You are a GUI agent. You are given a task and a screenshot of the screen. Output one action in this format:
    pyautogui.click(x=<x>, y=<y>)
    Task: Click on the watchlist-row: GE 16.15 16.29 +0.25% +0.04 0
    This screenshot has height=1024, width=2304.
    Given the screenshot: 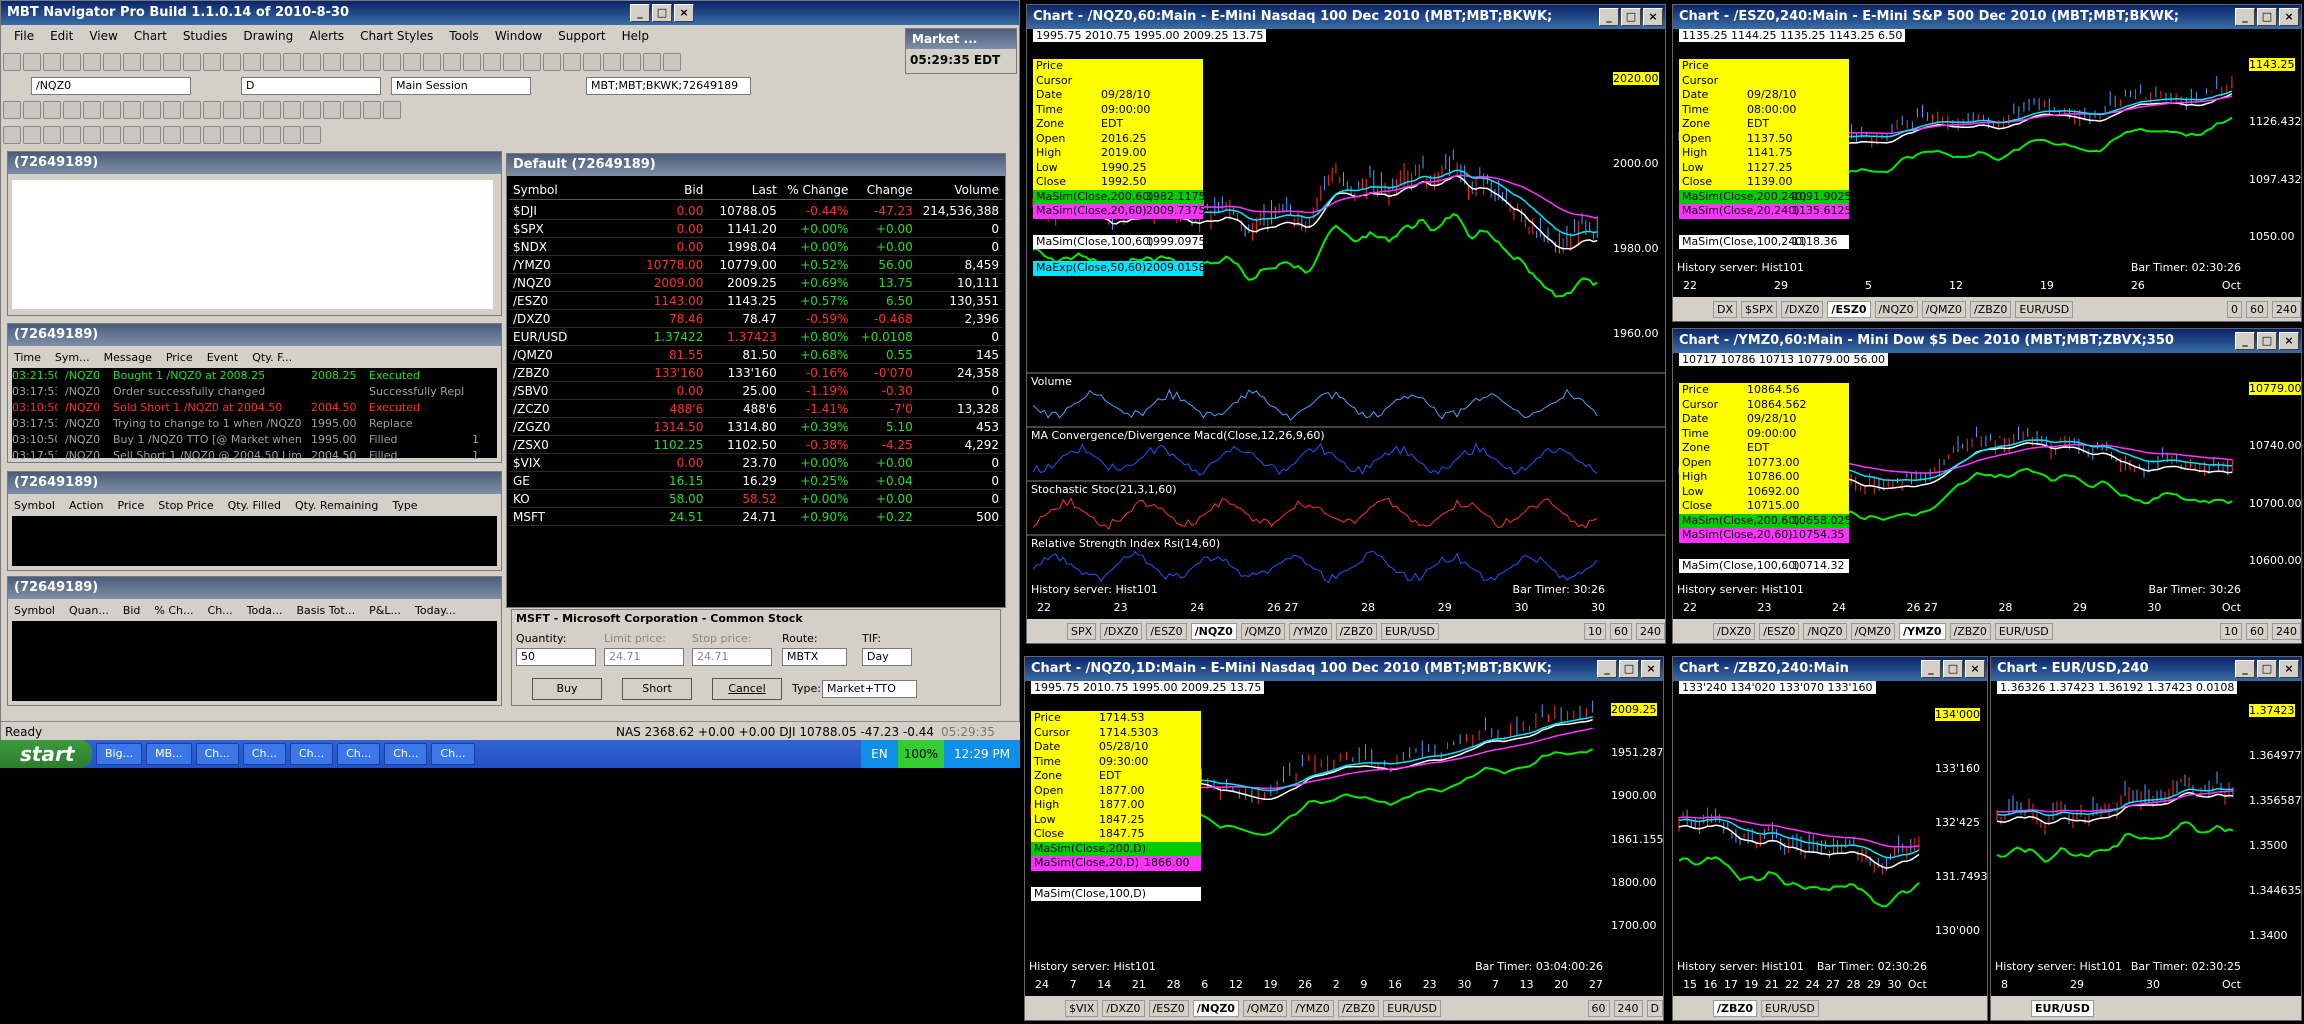 What is the action you would take?
    pyautogui.click(x=756, y=481)
    